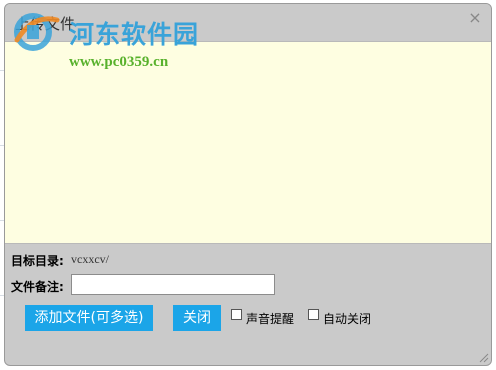 The height and width of the screenshot is (370, 496). Describe the element at coordinates (313, 314) in the screenshot. I see `auto-close-checkbox` at that location.